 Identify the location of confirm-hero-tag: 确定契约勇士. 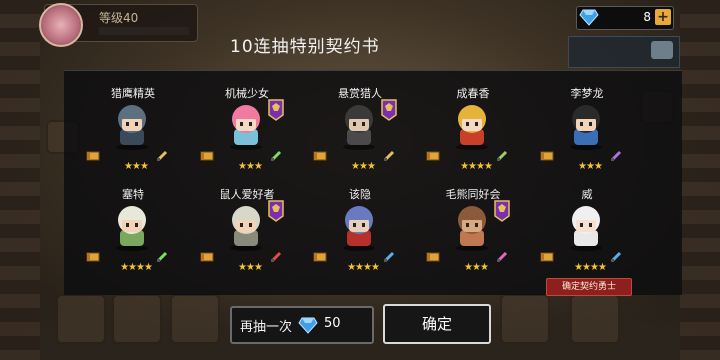
(589, 287).